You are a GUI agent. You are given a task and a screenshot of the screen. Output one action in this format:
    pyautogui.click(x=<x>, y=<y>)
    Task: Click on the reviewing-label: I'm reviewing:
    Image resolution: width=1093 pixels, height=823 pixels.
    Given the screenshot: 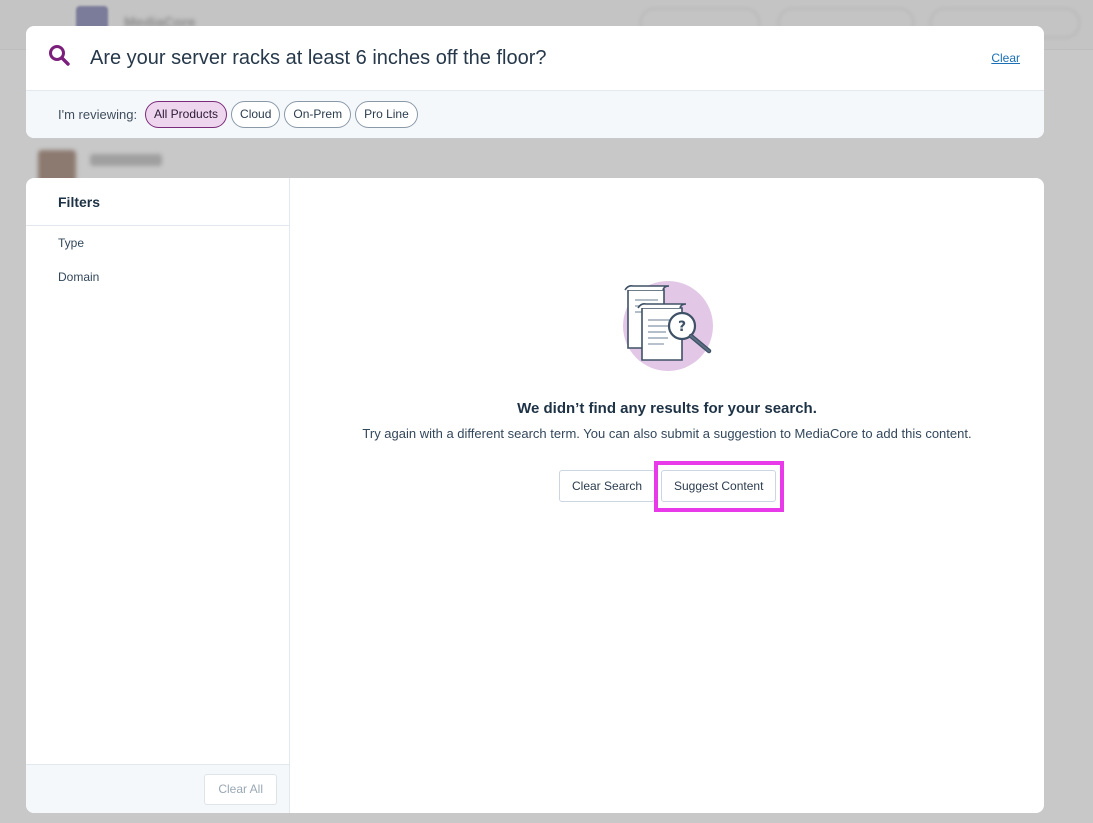 What is the action you would take?
    pyautogui.click(x=98, y=114)
    